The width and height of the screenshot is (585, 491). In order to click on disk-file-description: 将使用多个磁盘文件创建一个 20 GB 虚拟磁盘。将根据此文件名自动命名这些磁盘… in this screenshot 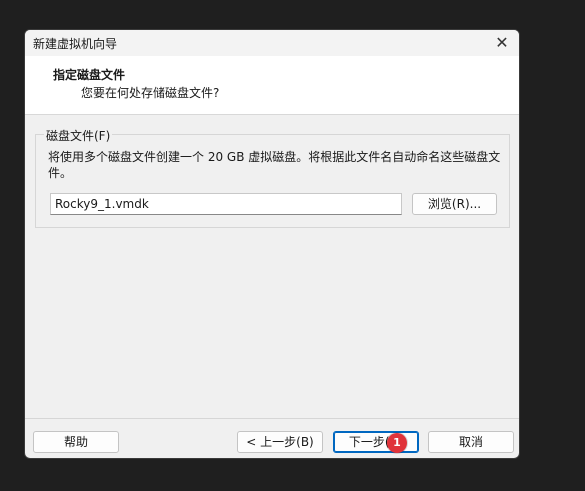, I will do `click(274, 165)`.